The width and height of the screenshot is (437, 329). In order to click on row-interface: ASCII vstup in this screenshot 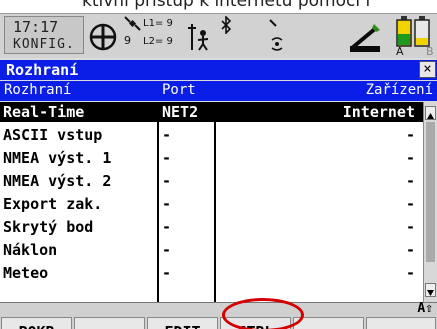, I will do `click(53, 135)`.